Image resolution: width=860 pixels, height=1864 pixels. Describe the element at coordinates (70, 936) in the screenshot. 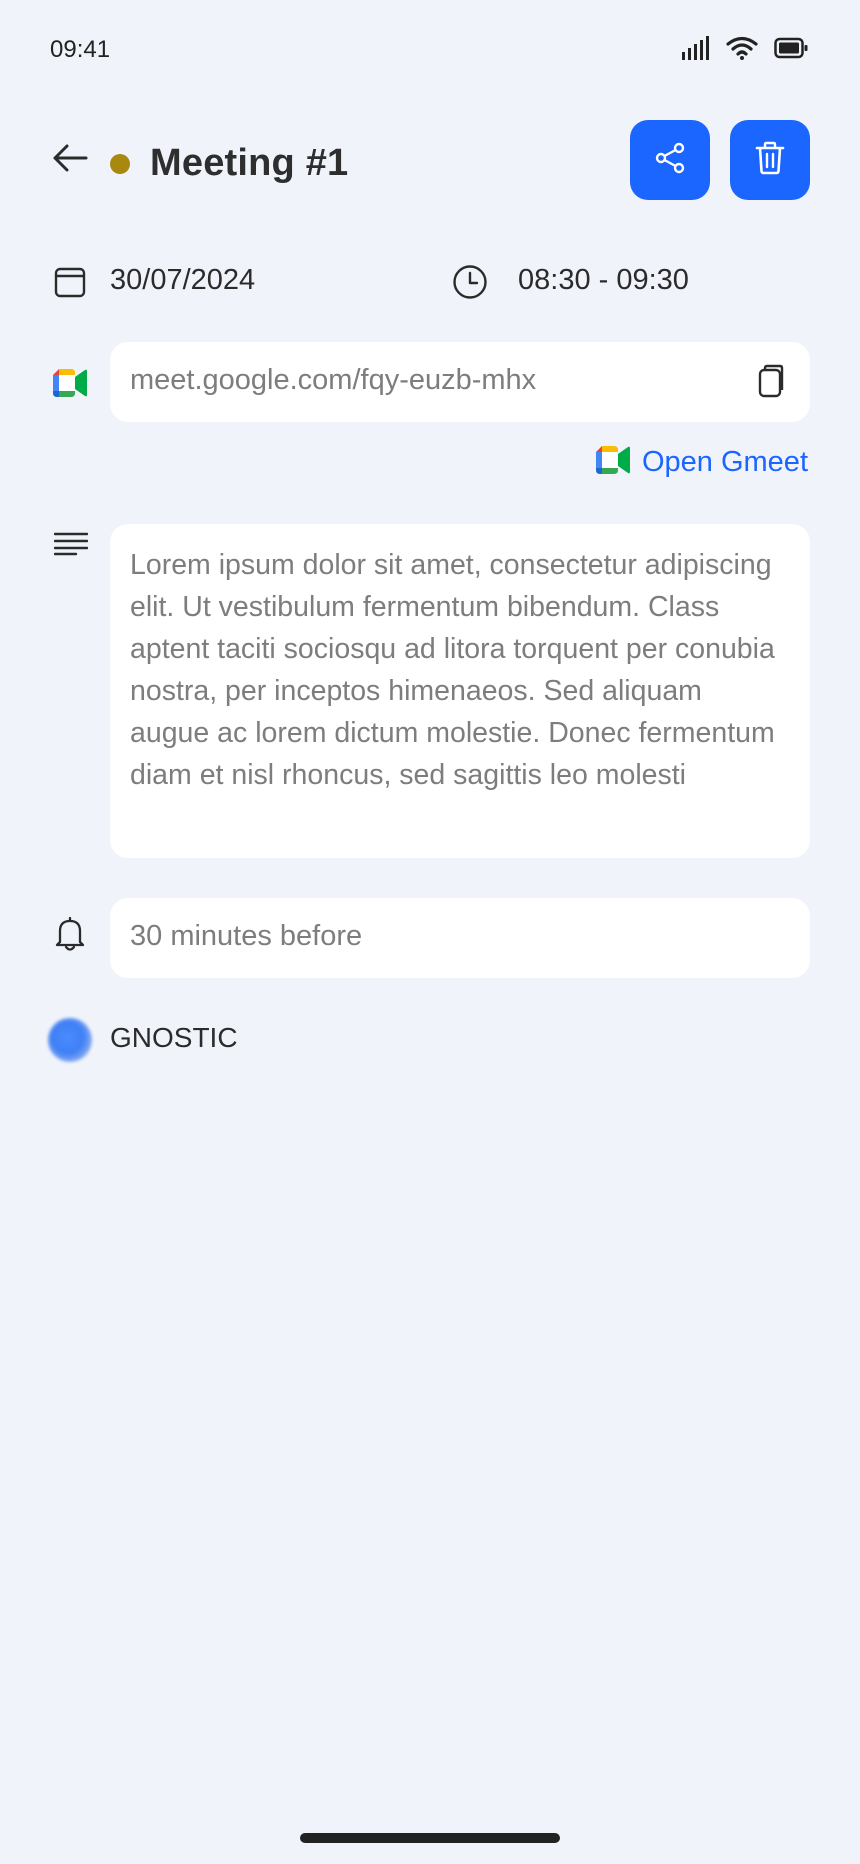

I see `bell-icon` at that location.